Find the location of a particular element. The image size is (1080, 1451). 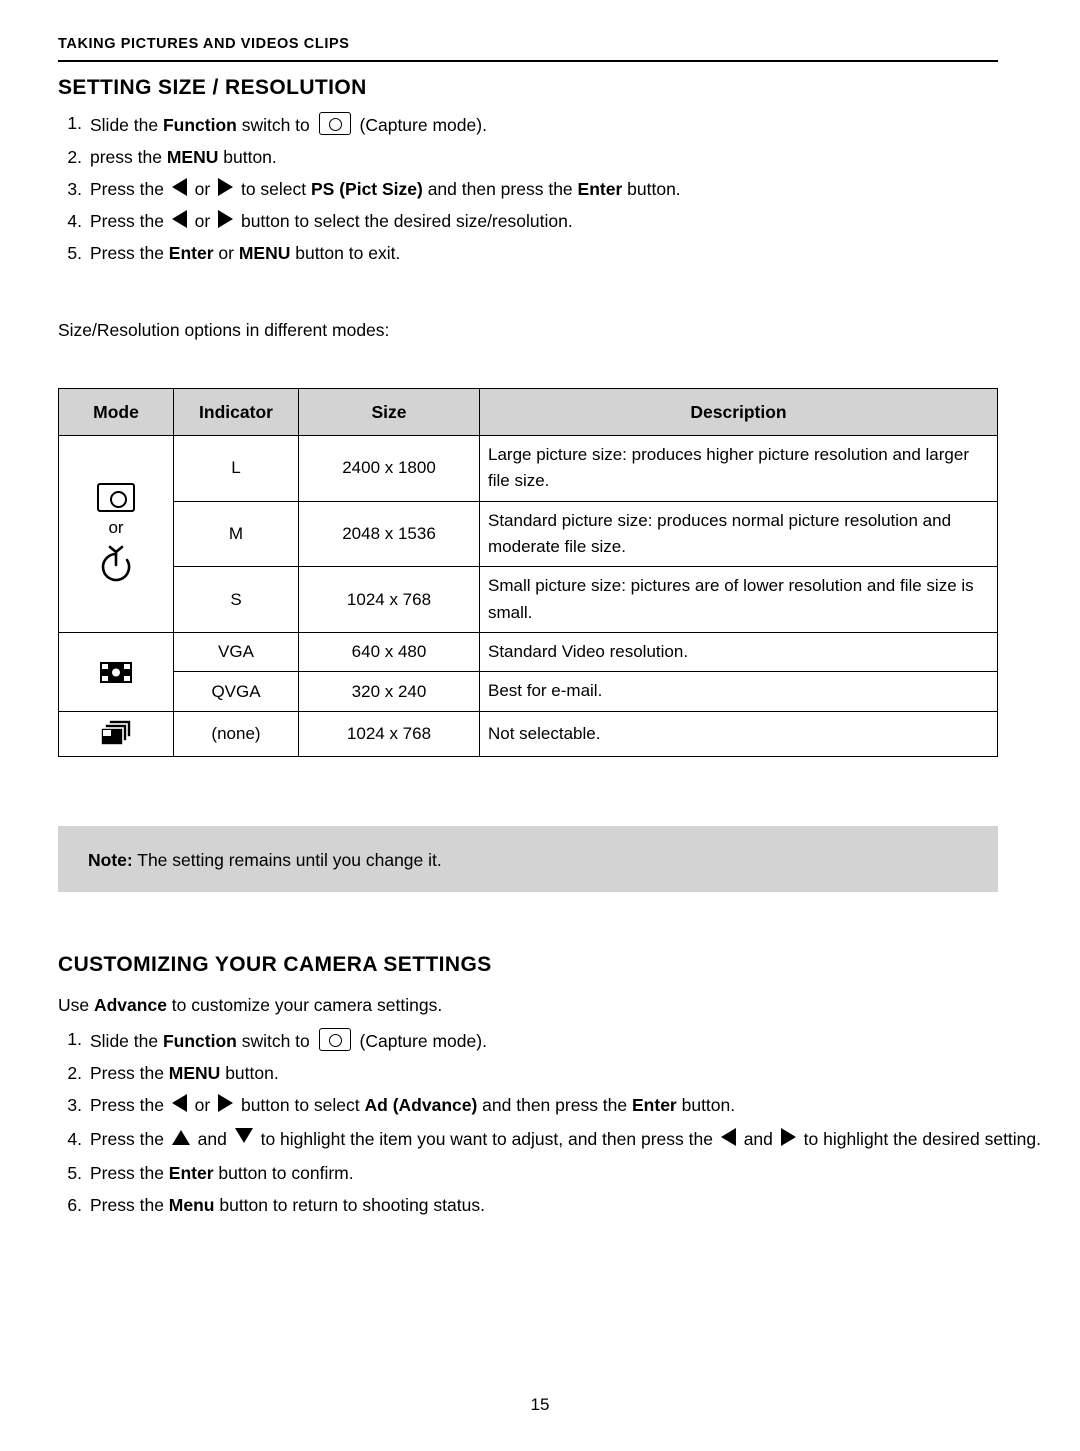

description-cell: Not selectable. is located at coordinates (738, 733).